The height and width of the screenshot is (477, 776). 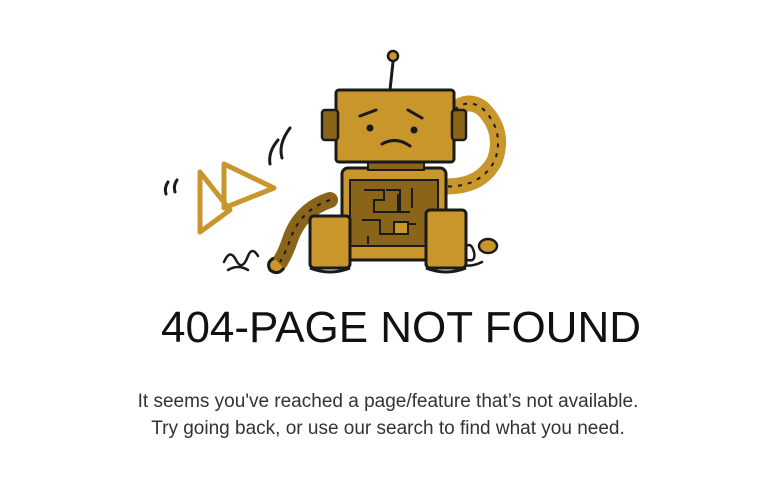 What do you see at coordinates (401, 327) in the screenshot?
I see `error-title: 404-PAGE NOT FOUND` at bounding box center [401, 327].